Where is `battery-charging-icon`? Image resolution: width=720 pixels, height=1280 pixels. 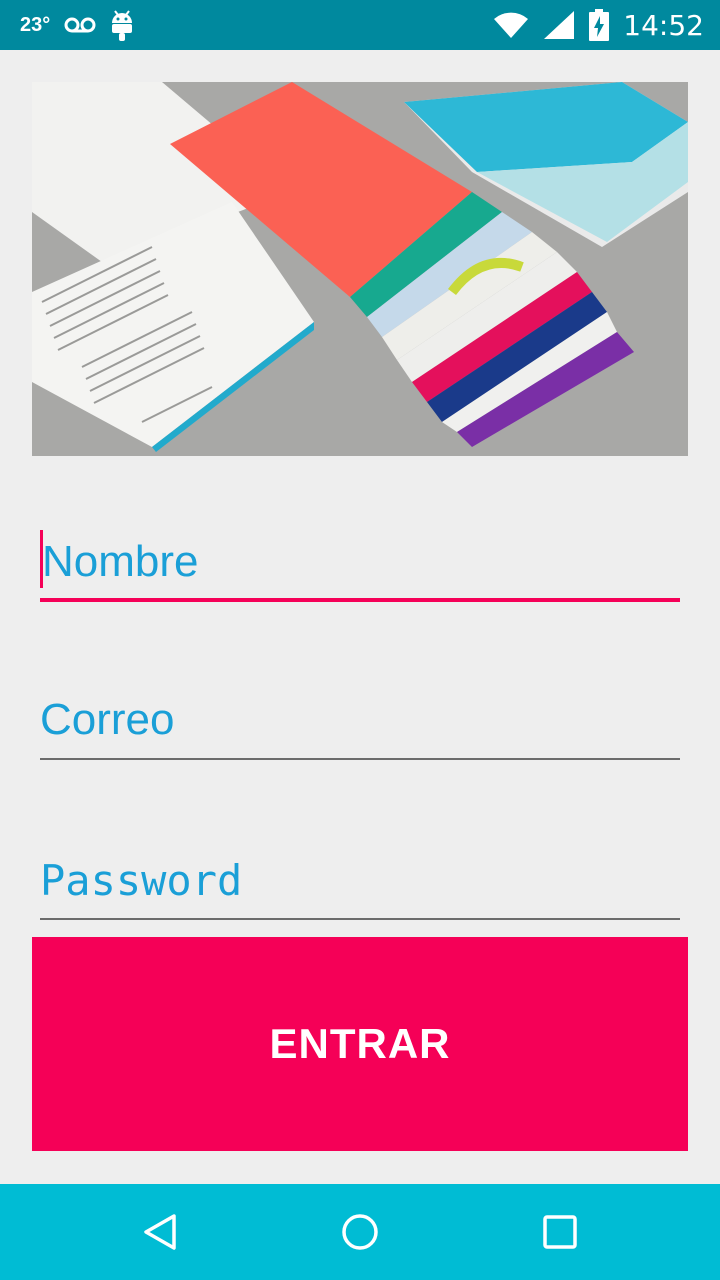
battery-charging-icon is located at coordinates (599, 25).